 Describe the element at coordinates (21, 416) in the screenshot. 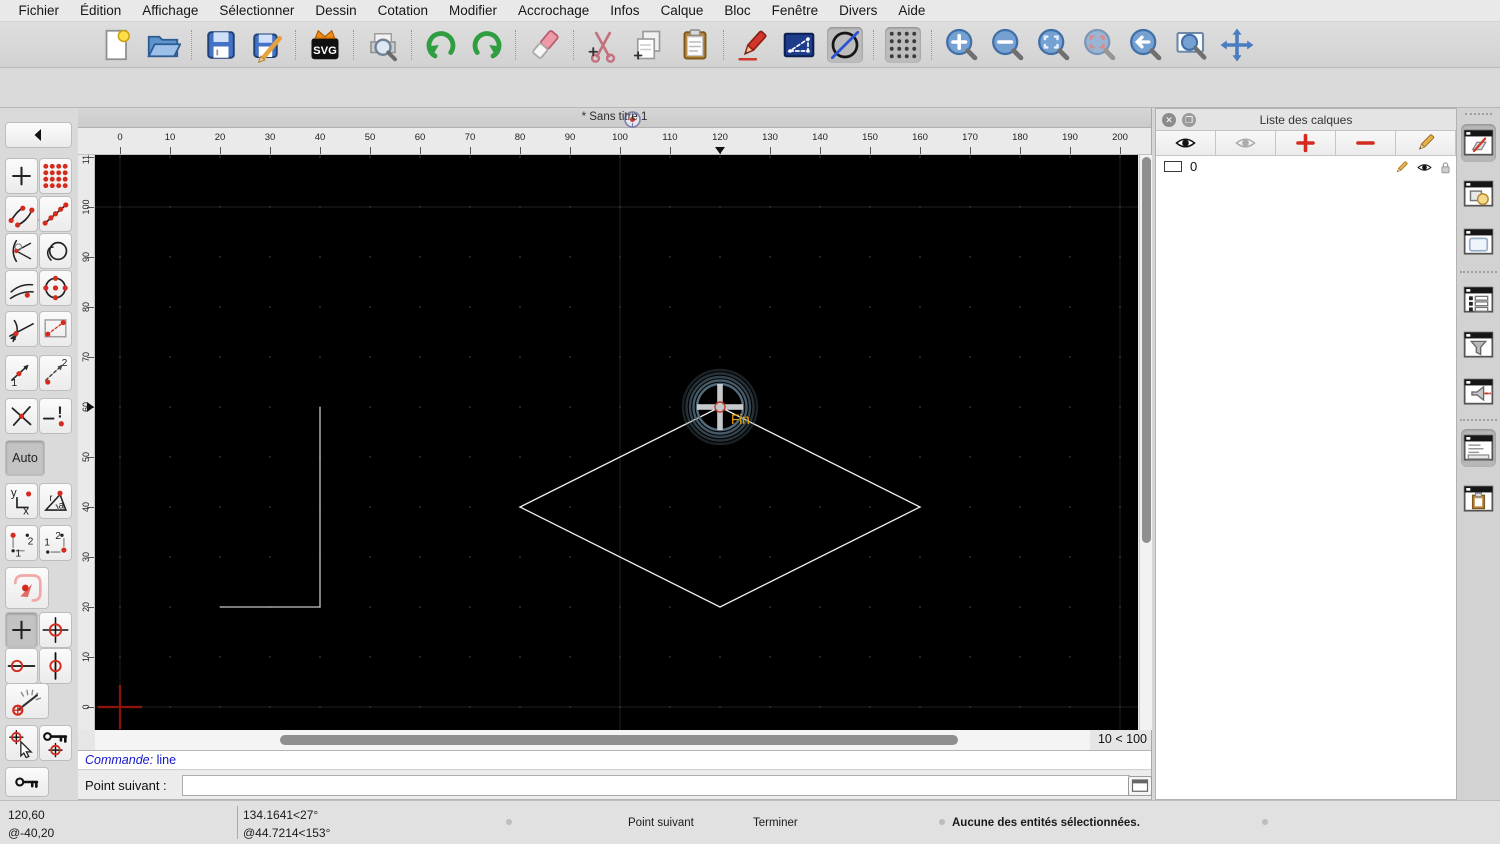

I see `intersection-auto-button` at that location.